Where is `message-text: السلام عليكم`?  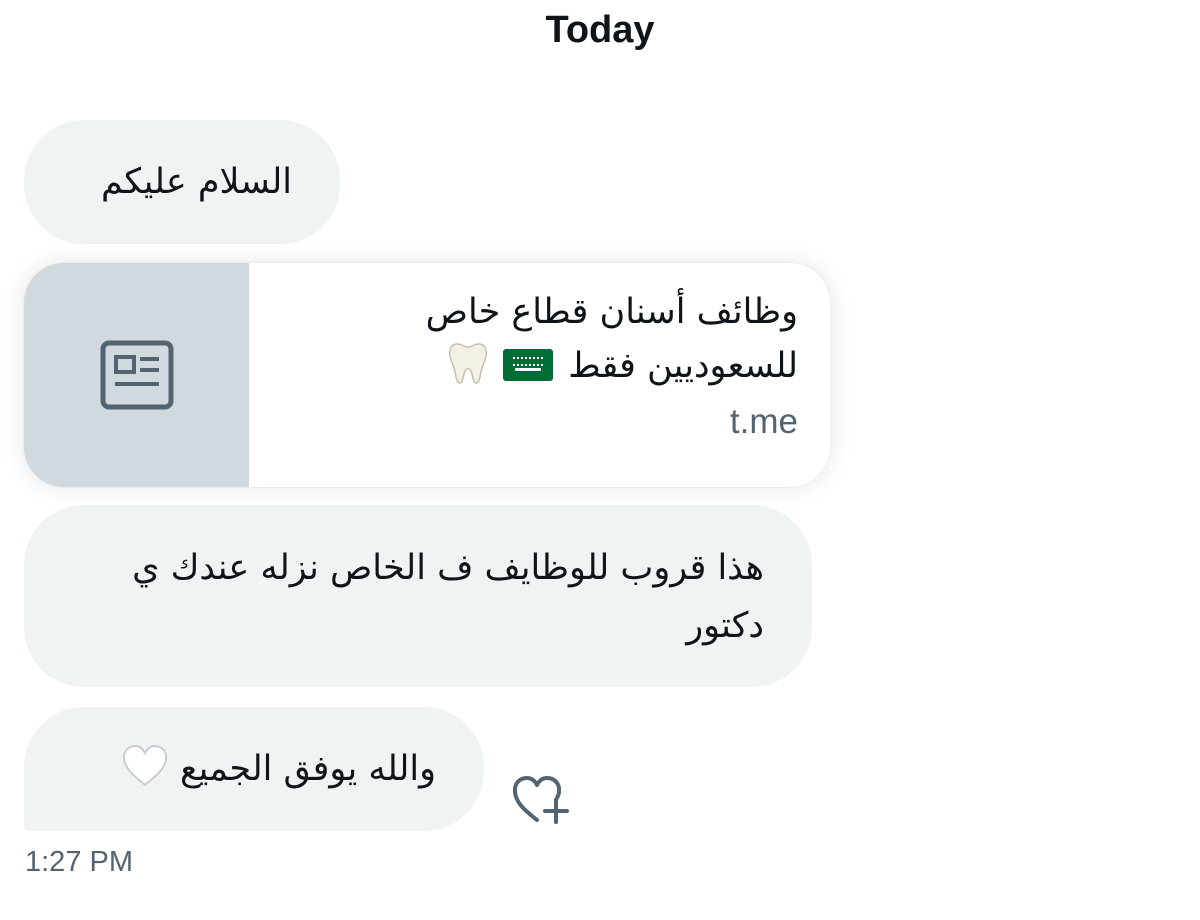
message-text: السلام عليكم is located at coordinates (196, 182).